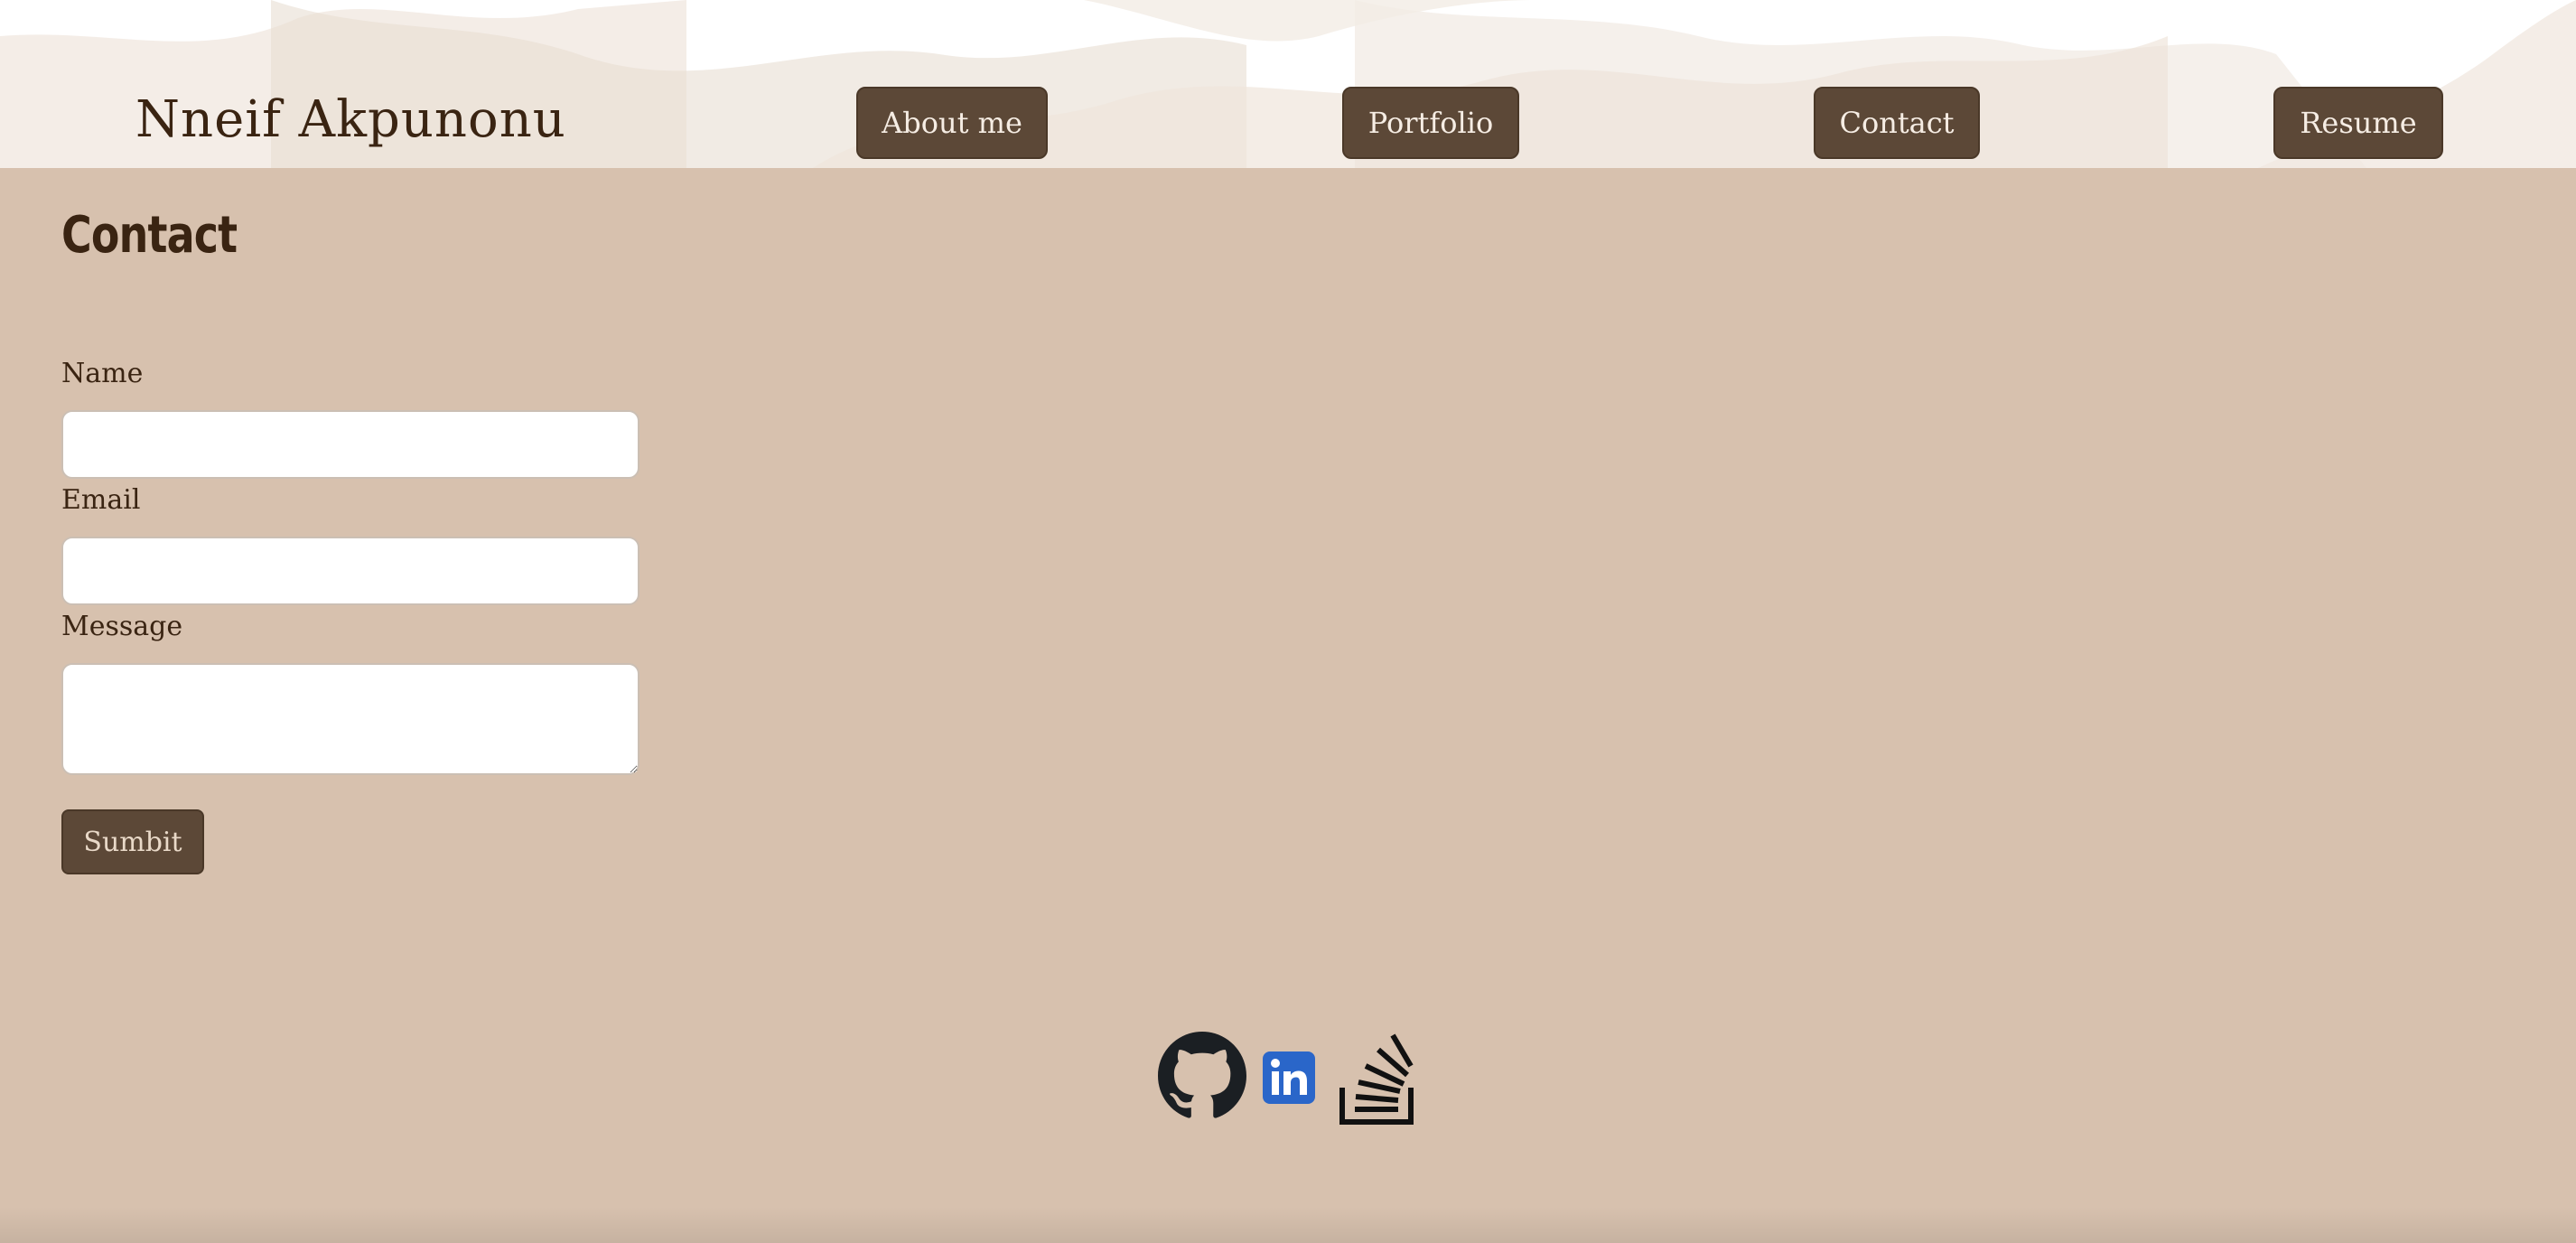  Describe the element at coordinates (350, 444) in the screenshot. I see `name-field` at that location.